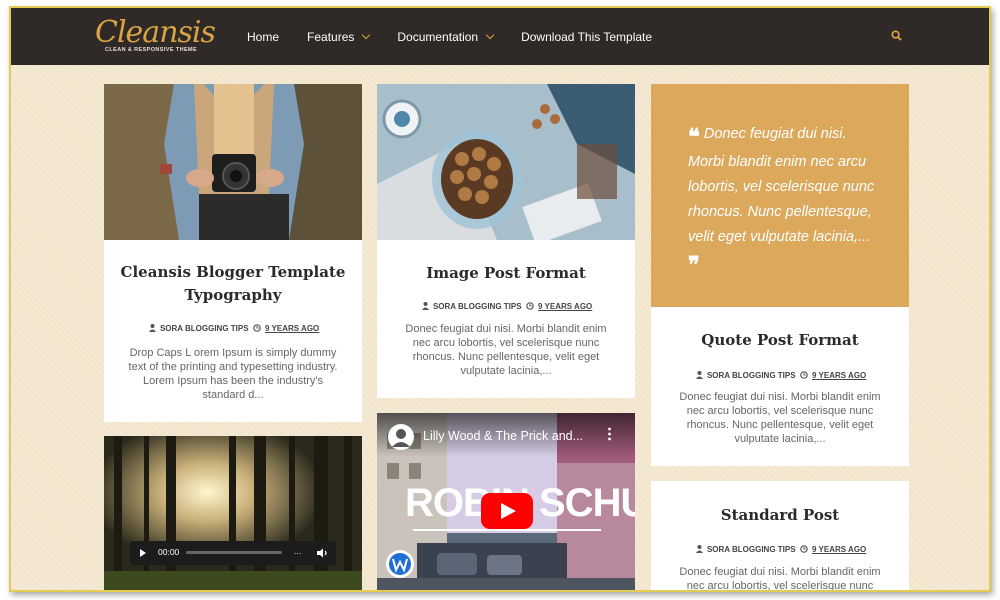 The image size is (1000, 600). I want to click on post-thumbnail-nuts, so click(506, 162).